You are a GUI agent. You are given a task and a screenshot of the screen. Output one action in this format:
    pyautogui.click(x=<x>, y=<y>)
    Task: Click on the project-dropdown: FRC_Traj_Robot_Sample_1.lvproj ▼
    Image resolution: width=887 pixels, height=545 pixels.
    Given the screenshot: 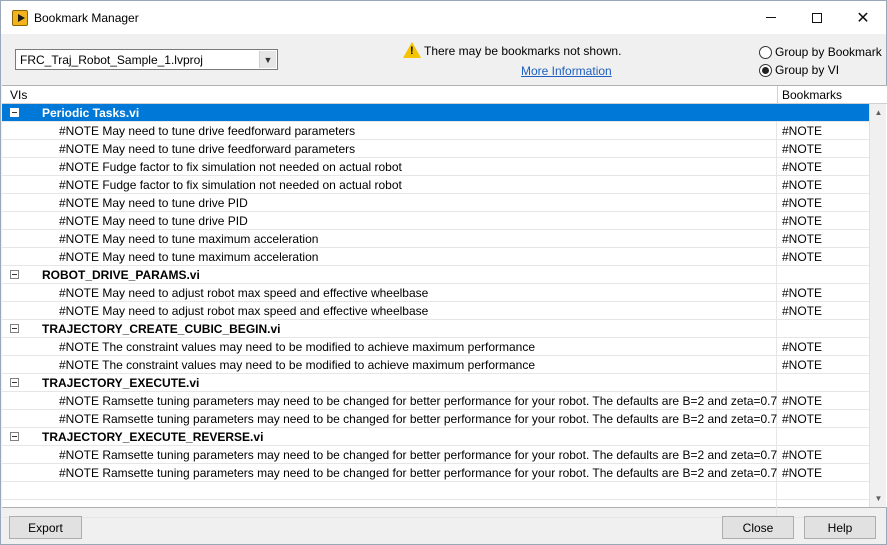 What is the action you would take?
    pyautogui.click(x=146, y=59)
    